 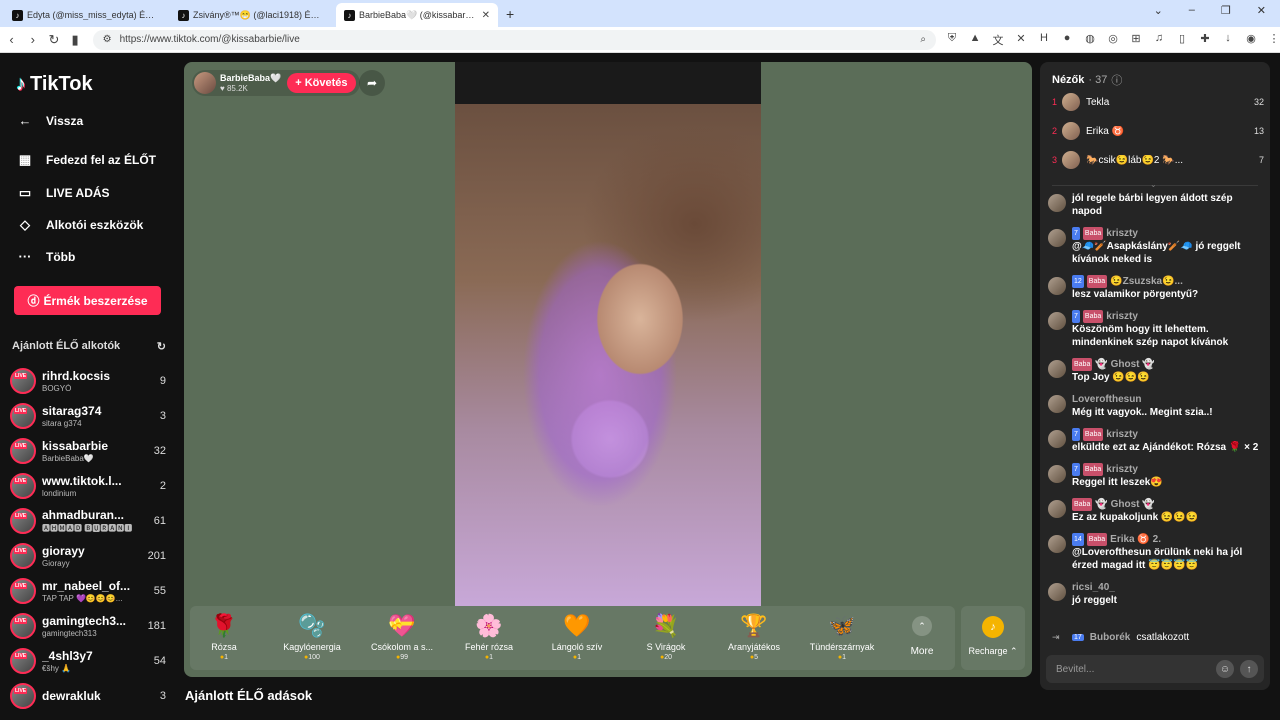 What do you see at coordinates (1228, 40) in the screenshot?
I see `download-icon: ↓` at bounding box center [1228, 40].